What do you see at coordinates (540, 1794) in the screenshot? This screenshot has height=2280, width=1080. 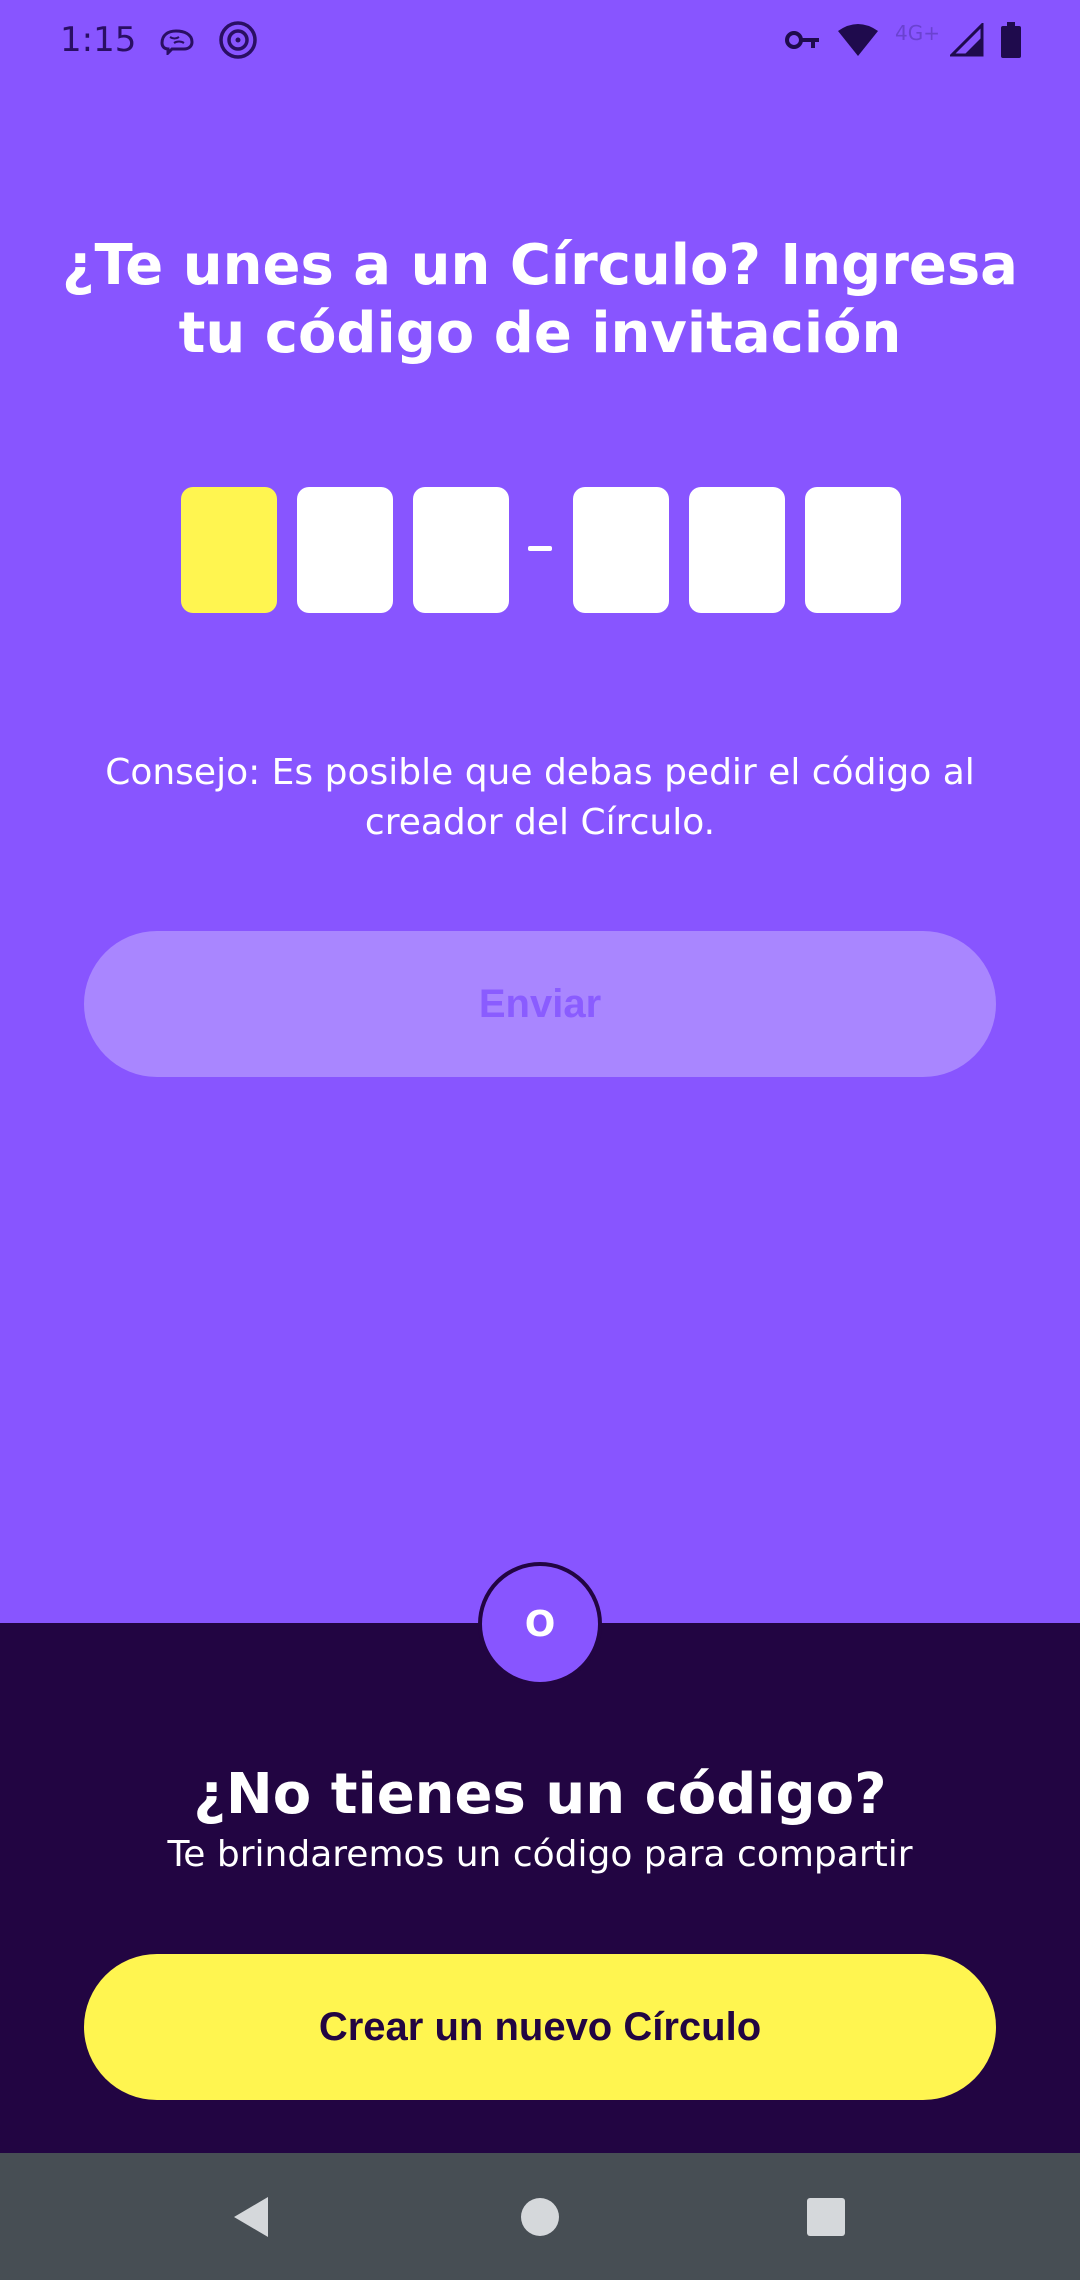 I see `no-code-title: ¿No tienes un código?` at bounding box center [540, 1794].